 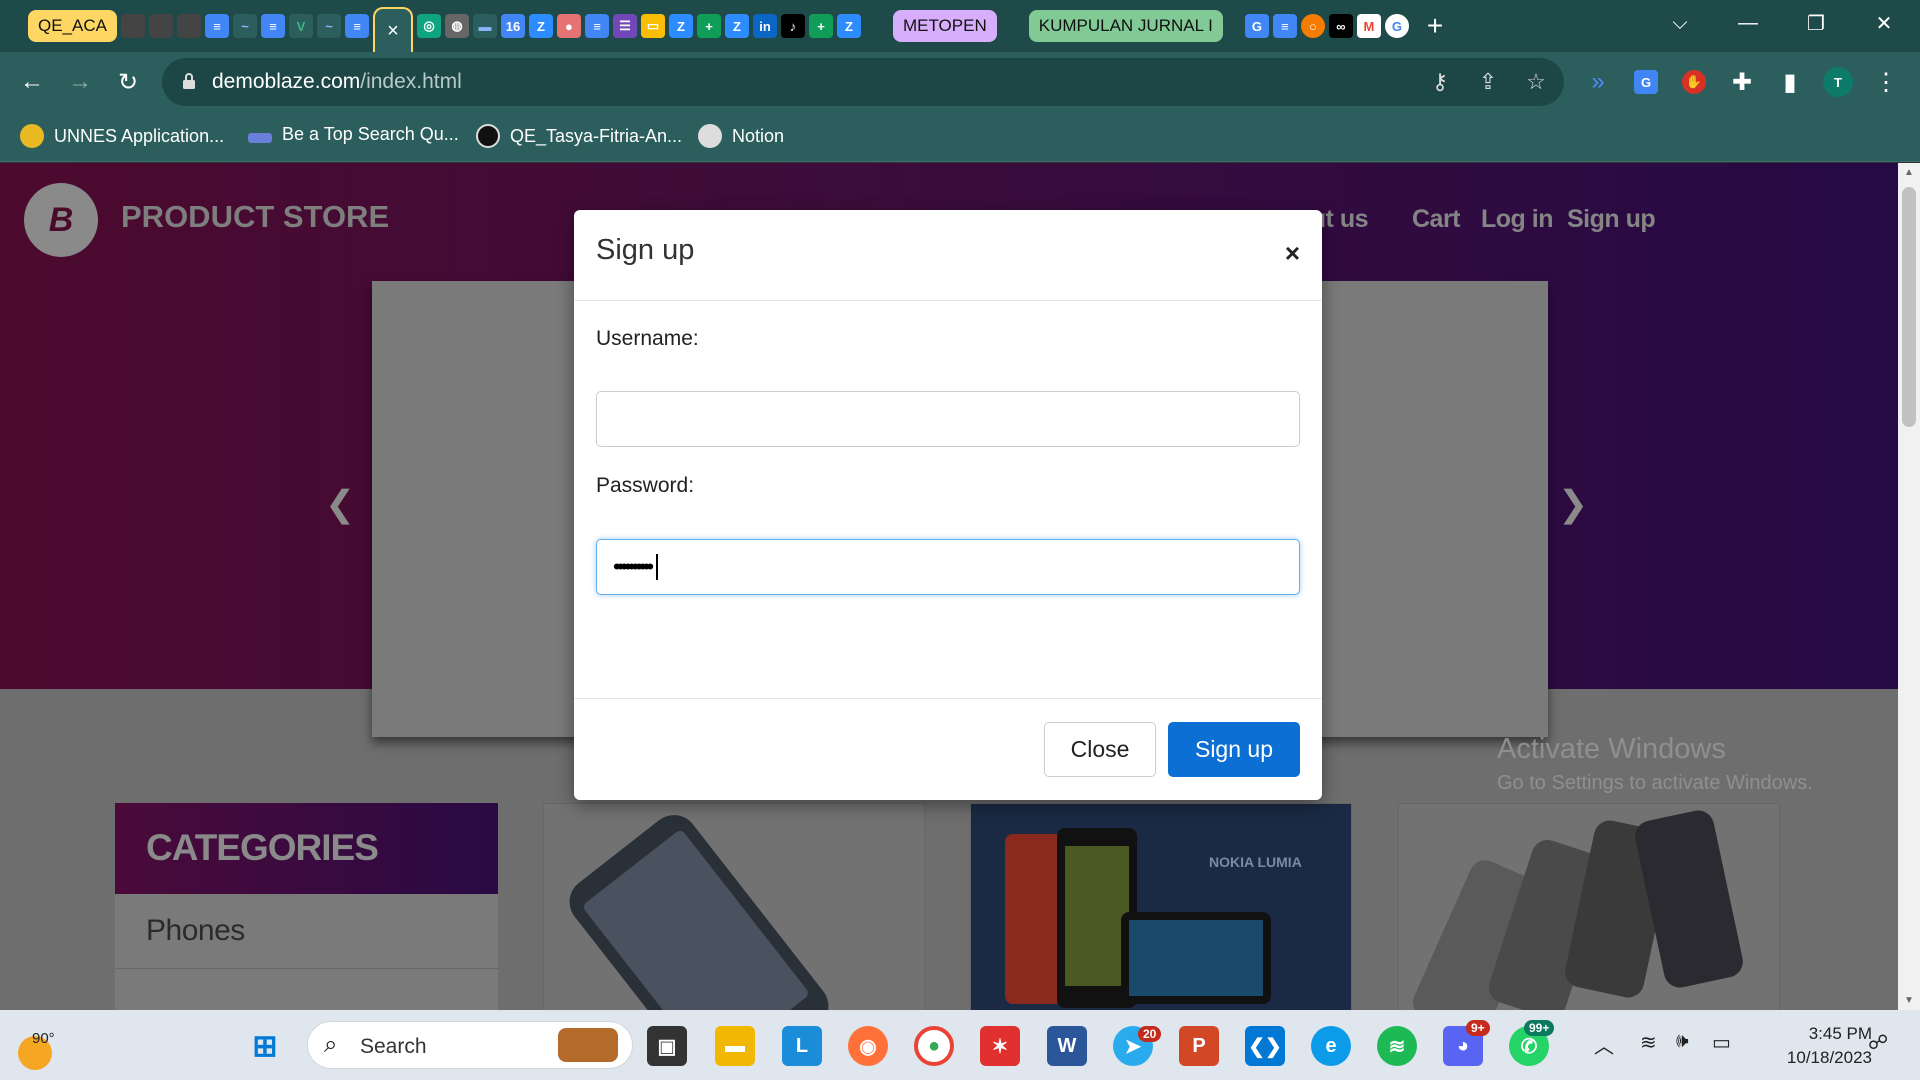 What do you see at coordinates (944, 26) in the screenshot?
I see `tab-group-metopen: METOPEN` at bounding box center [944, 26].